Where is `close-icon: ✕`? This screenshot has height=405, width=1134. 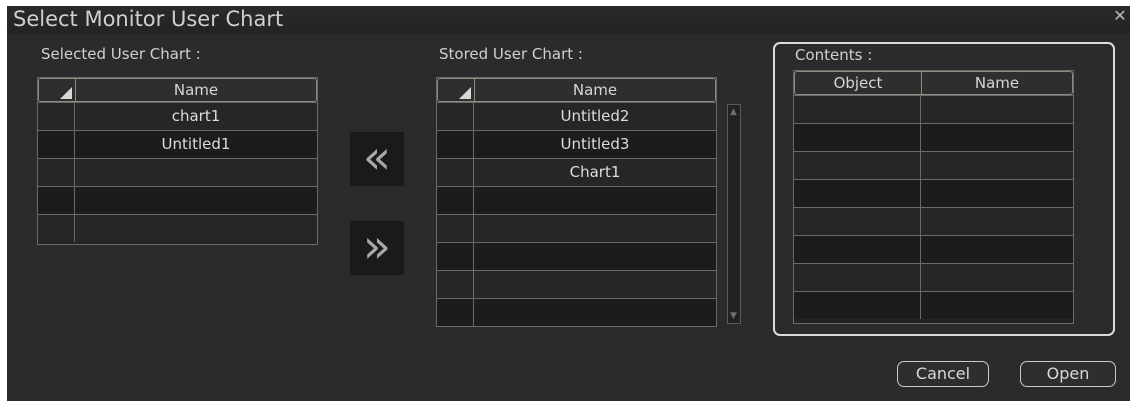
close-icon: ✕ is located at coordinates (1120, 16).